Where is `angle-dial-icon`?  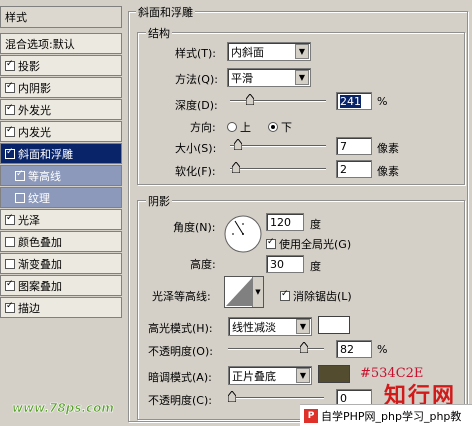
angle-dial-icon is located at coordinates (243, 234).